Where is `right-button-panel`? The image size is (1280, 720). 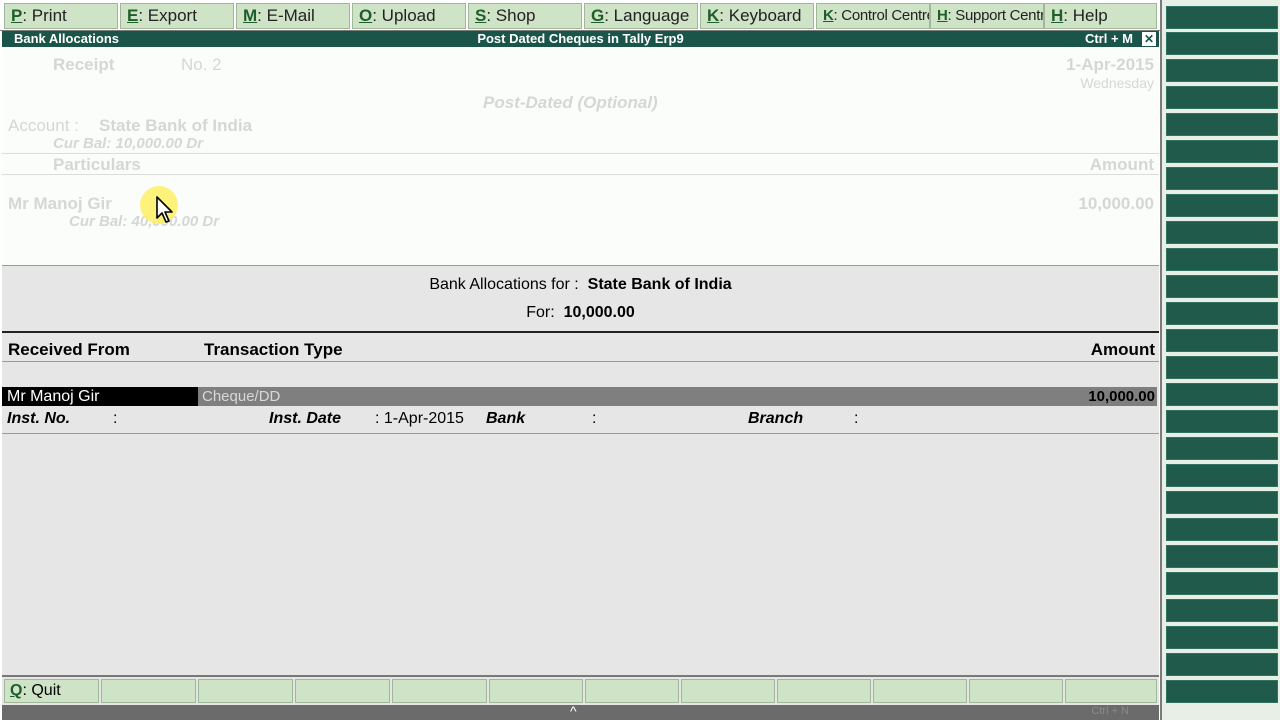 right-button-panel is located at coordinates (1220, 360).